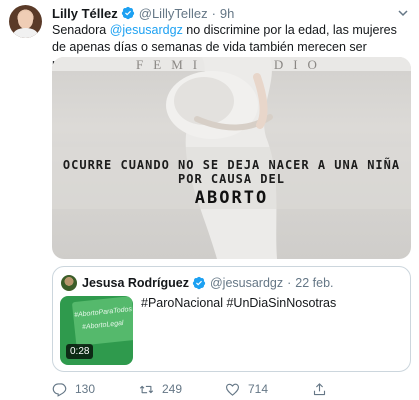  I want to click on display-name: Lilly Téllez, so click(85, 13).